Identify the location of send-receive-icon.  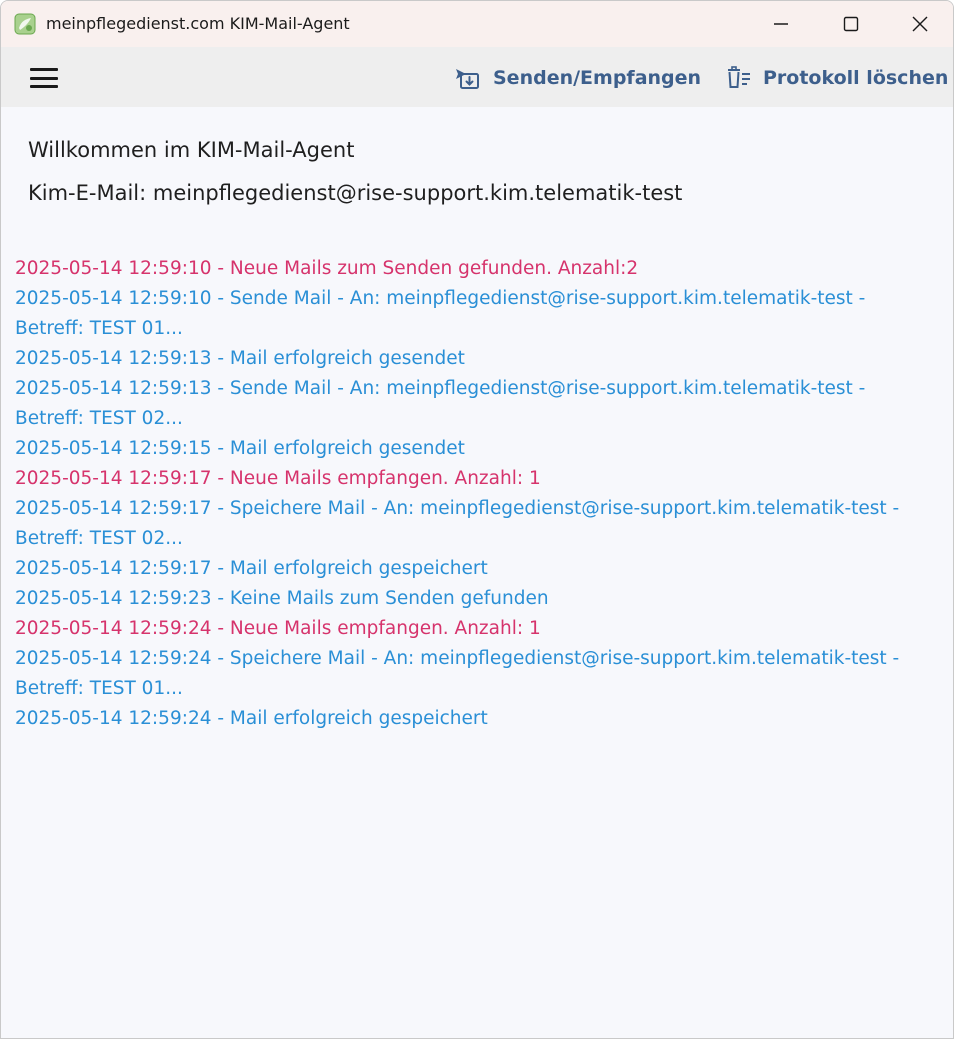
(467, 79).